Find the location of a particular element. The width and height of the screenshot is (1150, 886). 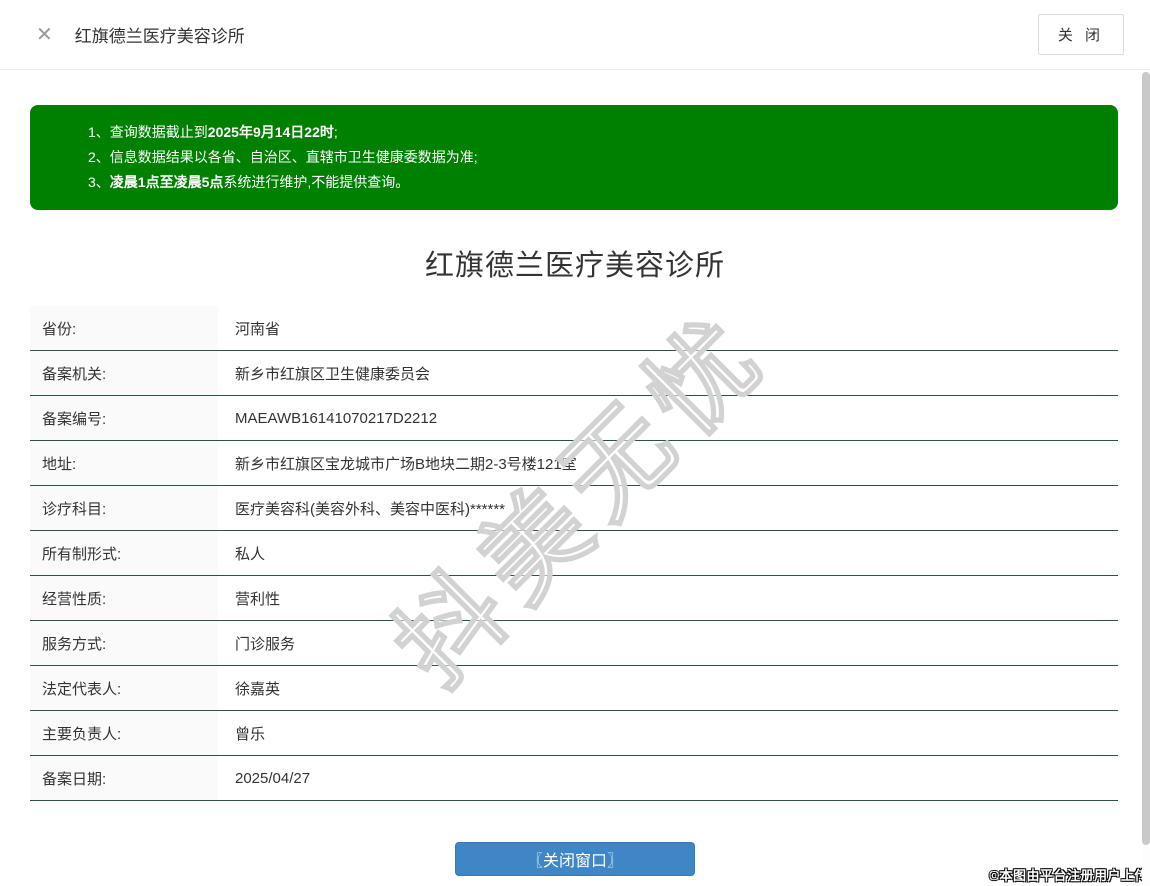

scrollbar-thumb is located at coordinates (1146, 458).